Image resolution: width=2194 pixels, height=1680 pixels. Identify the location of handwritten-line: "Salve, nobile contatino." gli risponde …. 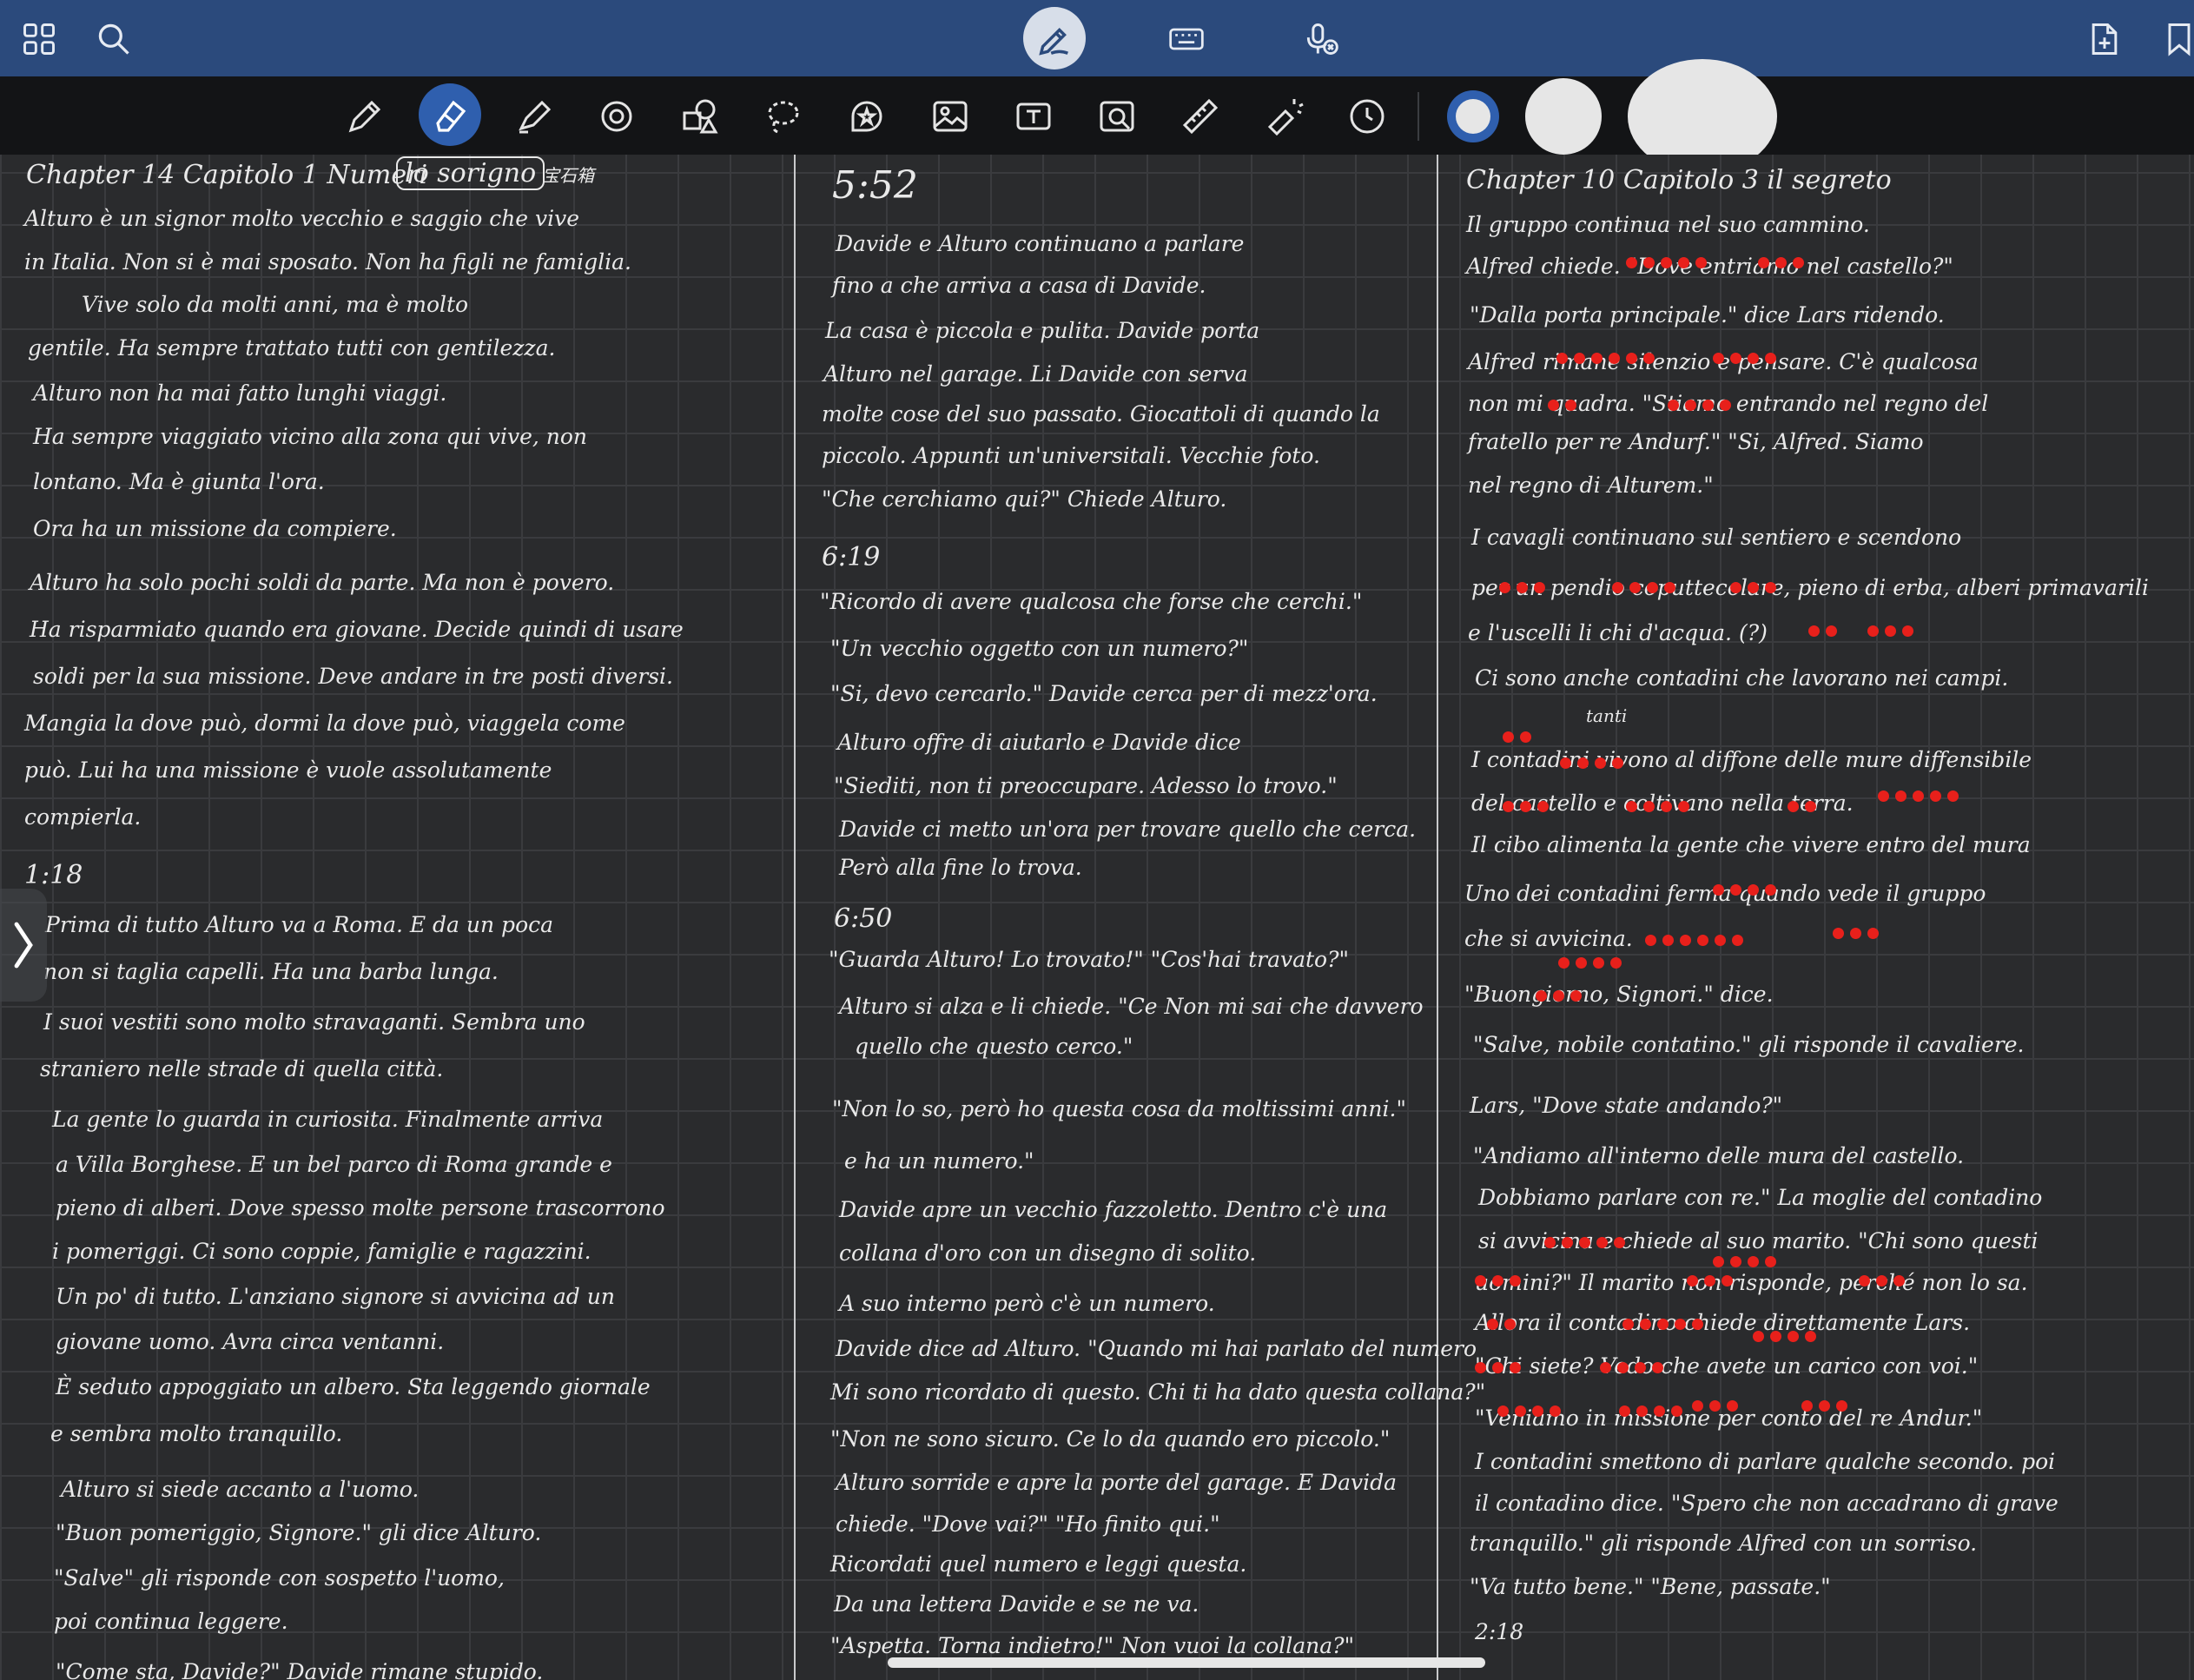
(1749, 1044).